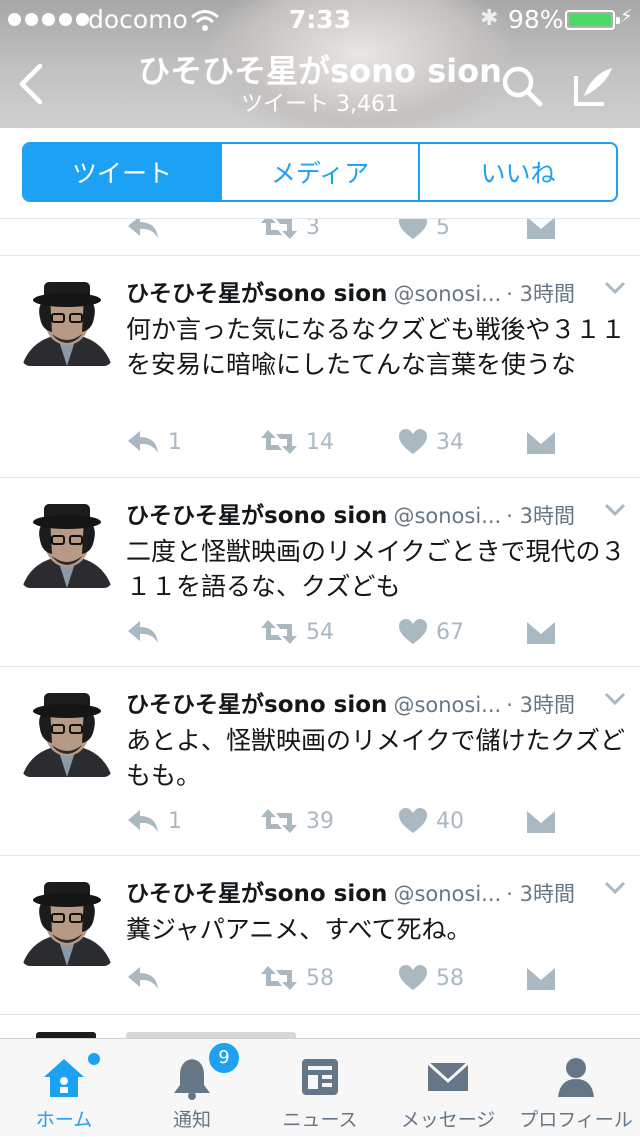 Image resolution: width=640 pixels, height=1137 pixels. I want to click on tweet-actions: 1 14 34, so click(376, 442).